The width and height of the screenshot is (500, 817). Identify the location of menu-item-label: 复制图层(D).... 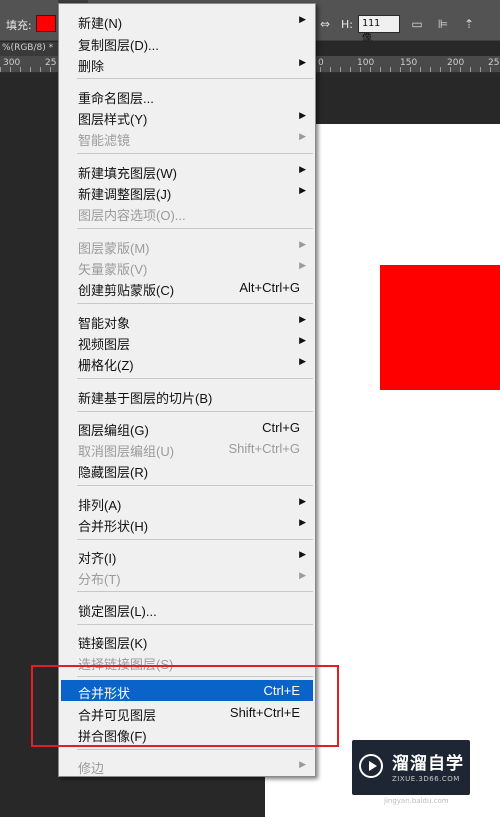
(118, 45).